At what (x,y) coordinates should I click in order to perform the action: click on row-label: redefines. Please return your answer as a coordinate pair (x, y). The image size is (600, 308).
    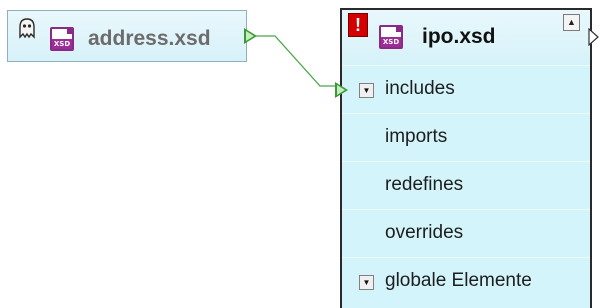
    Looking at the image, I should click on (424, 184).